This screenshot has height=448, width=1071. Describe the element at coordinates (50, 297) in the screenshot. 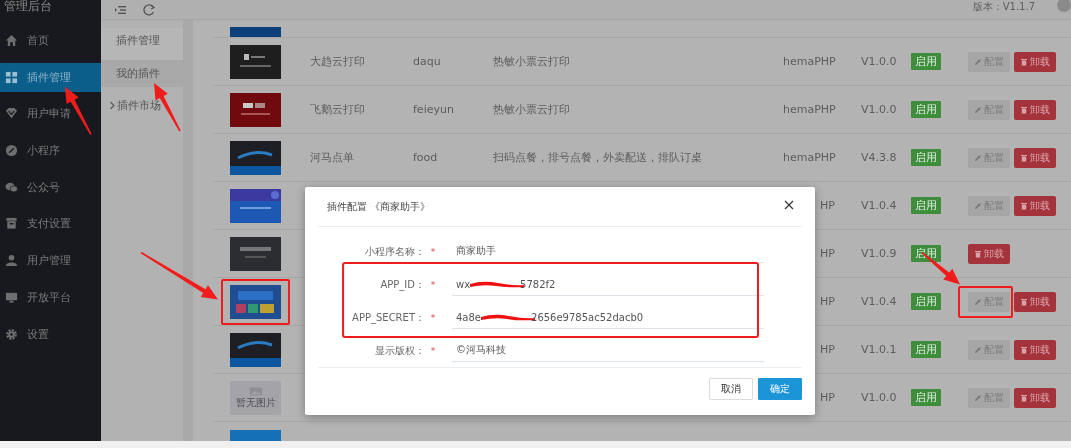

I see `sidebar-item: 开放平台` at that location.